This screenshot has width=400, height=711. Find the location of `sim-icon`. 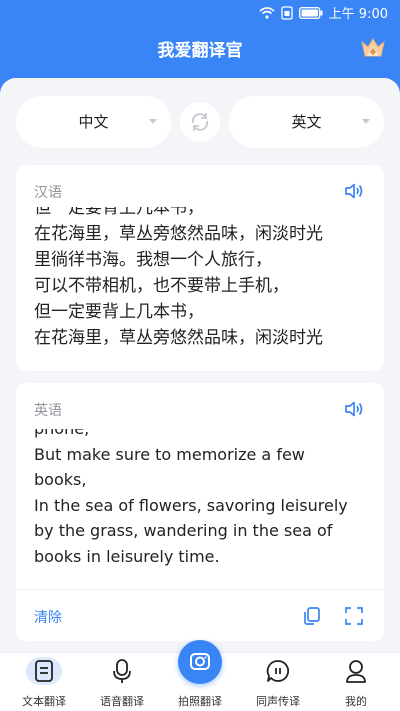

sim-icon is located at coordinates (287, 12).